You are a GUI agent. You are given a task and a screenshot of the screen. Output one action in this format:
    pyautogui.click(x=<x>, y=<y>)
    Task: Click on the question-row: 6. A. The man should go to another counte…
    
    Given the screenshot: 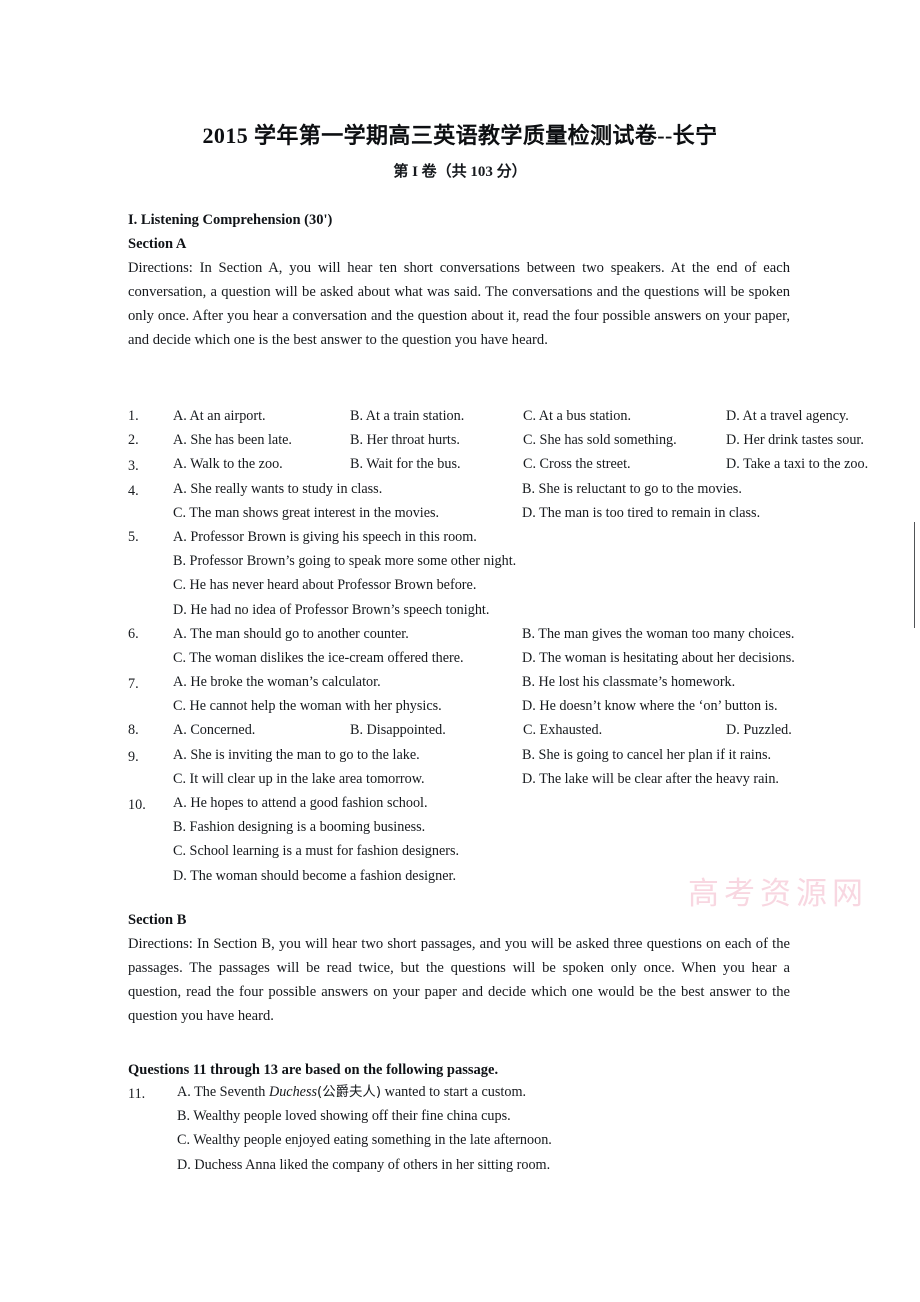 What is the action you would take?
    pyautogui.click(x=523, y=646)
    